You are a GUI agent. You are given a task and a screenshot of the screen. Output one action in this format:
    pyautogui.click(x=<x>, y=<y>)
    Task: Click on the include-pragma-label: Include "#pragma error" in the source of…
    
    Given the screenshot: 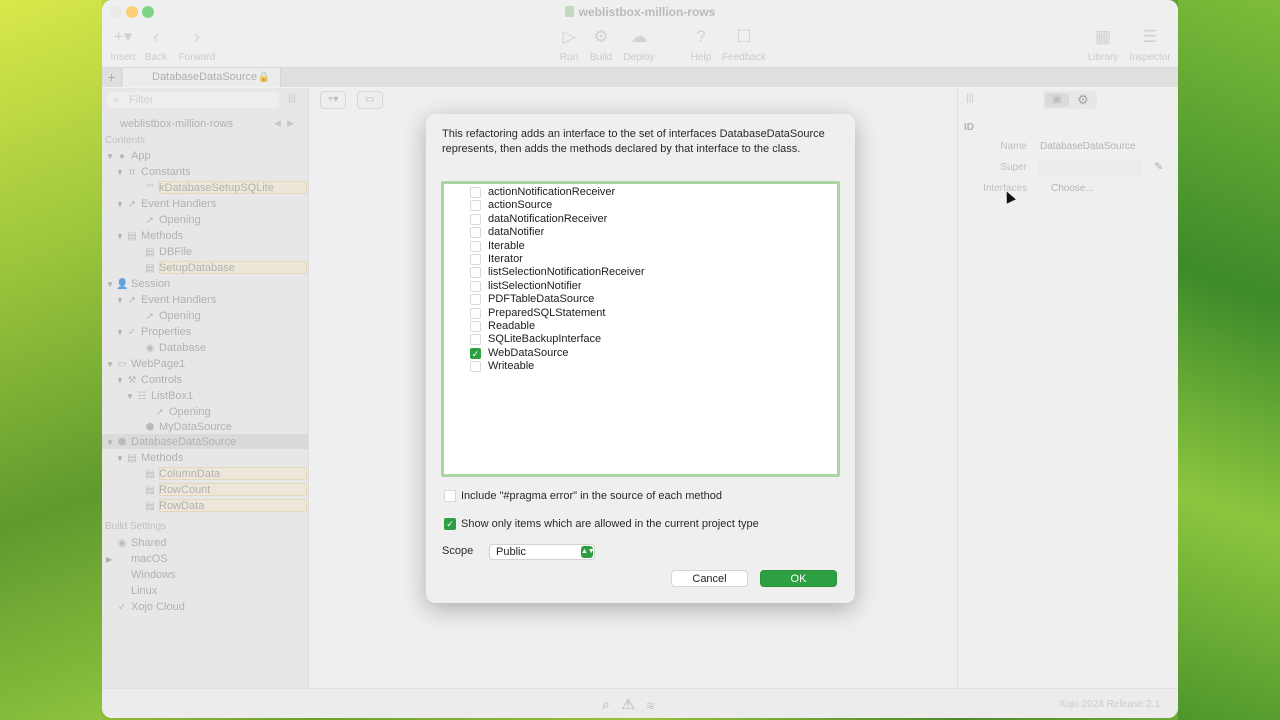 What is the action you would take?
    pyautogui.click(x=591, y=496)
    